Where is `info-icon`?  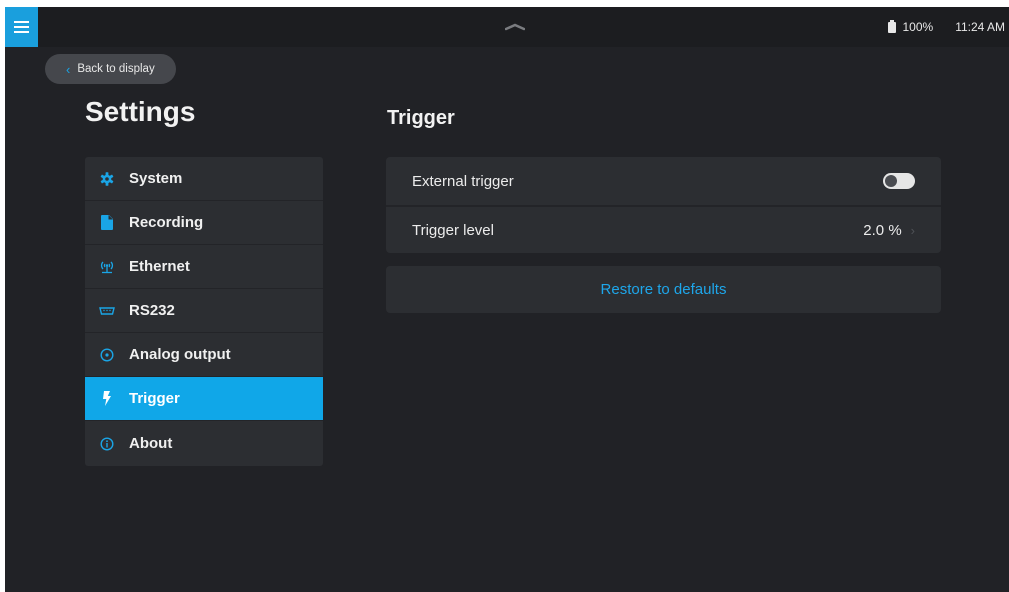
info-icon is located at coordinates (107, 443).